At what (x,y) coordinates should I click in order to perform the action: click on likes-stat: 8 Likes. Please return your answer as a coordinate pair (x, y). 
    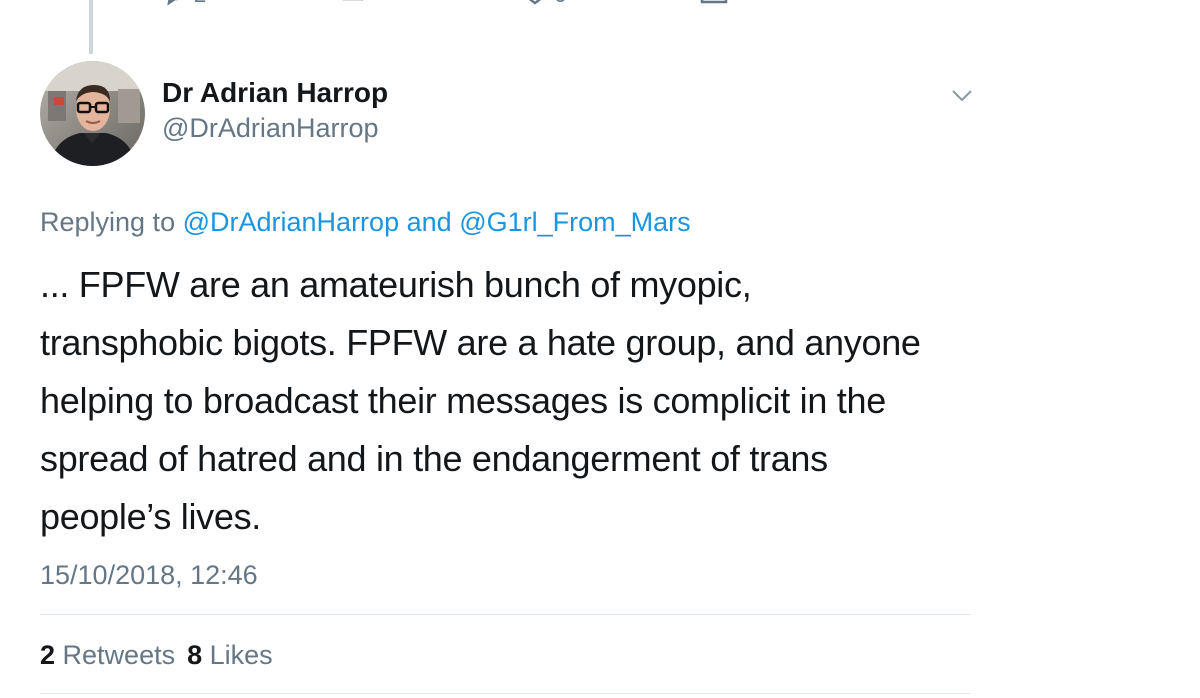
    Looking at the image, I should click on (230, 655).